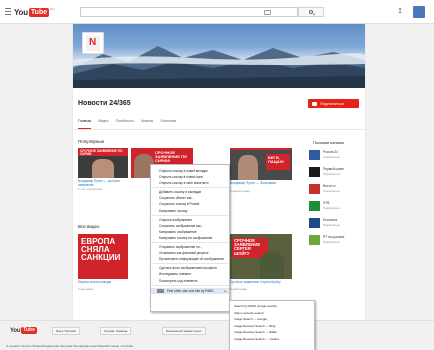  What do you see at coordinates (103, 124) in the screenshot?
I see `tab-videos: Видео` at bounding box center [103, 124].